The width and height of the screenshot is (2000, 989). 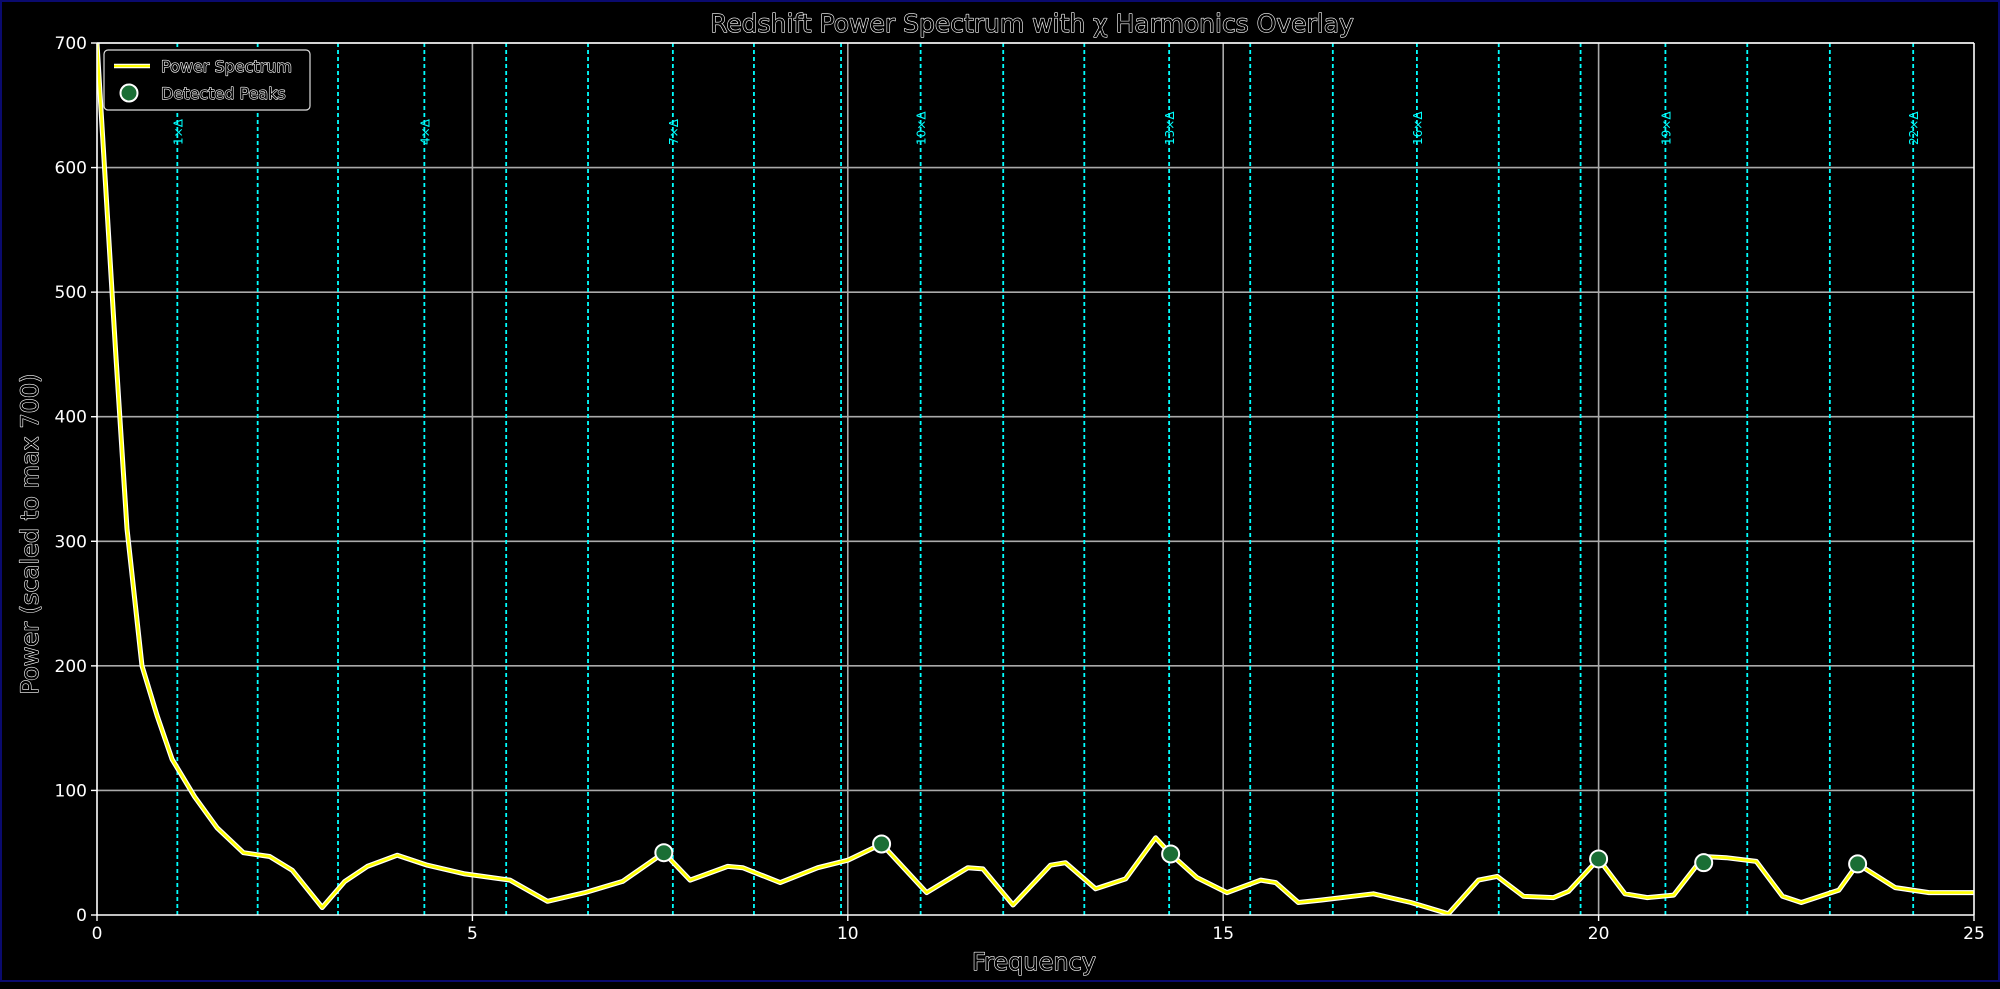 What do you see at coordinates (1914, 128) in the screenshot?
I see `harmonic-label: 22×Δ` at bounding box center [1914, 128].